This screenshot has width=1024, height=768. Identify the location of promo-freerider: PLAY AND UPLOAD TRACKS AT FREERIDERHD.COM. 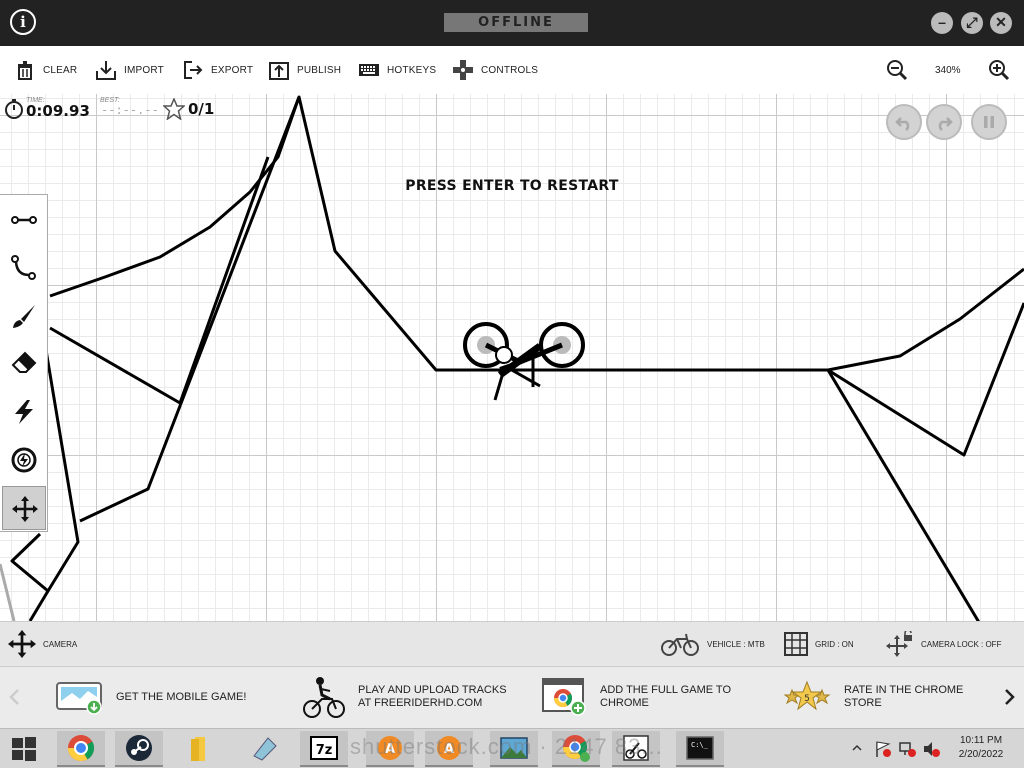
(404, 697).